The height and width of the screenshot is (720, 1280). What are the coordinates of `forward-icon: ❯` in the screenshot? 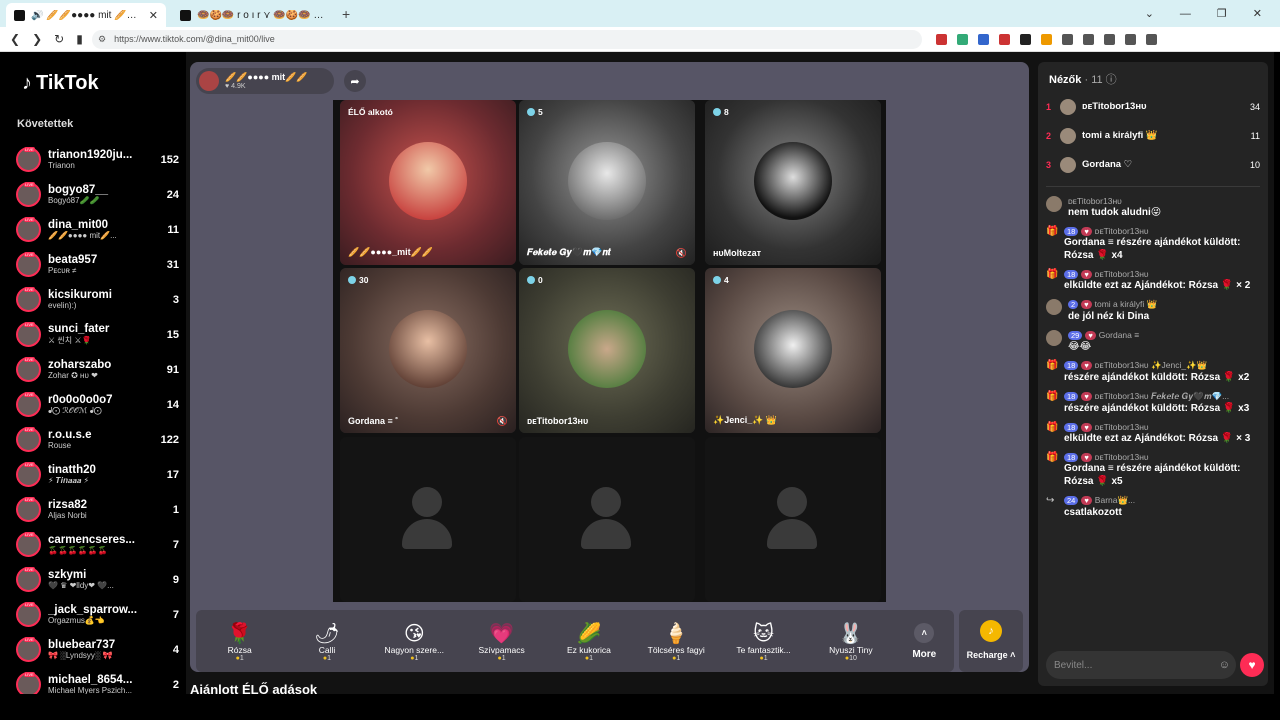 It's located at (37, 39).